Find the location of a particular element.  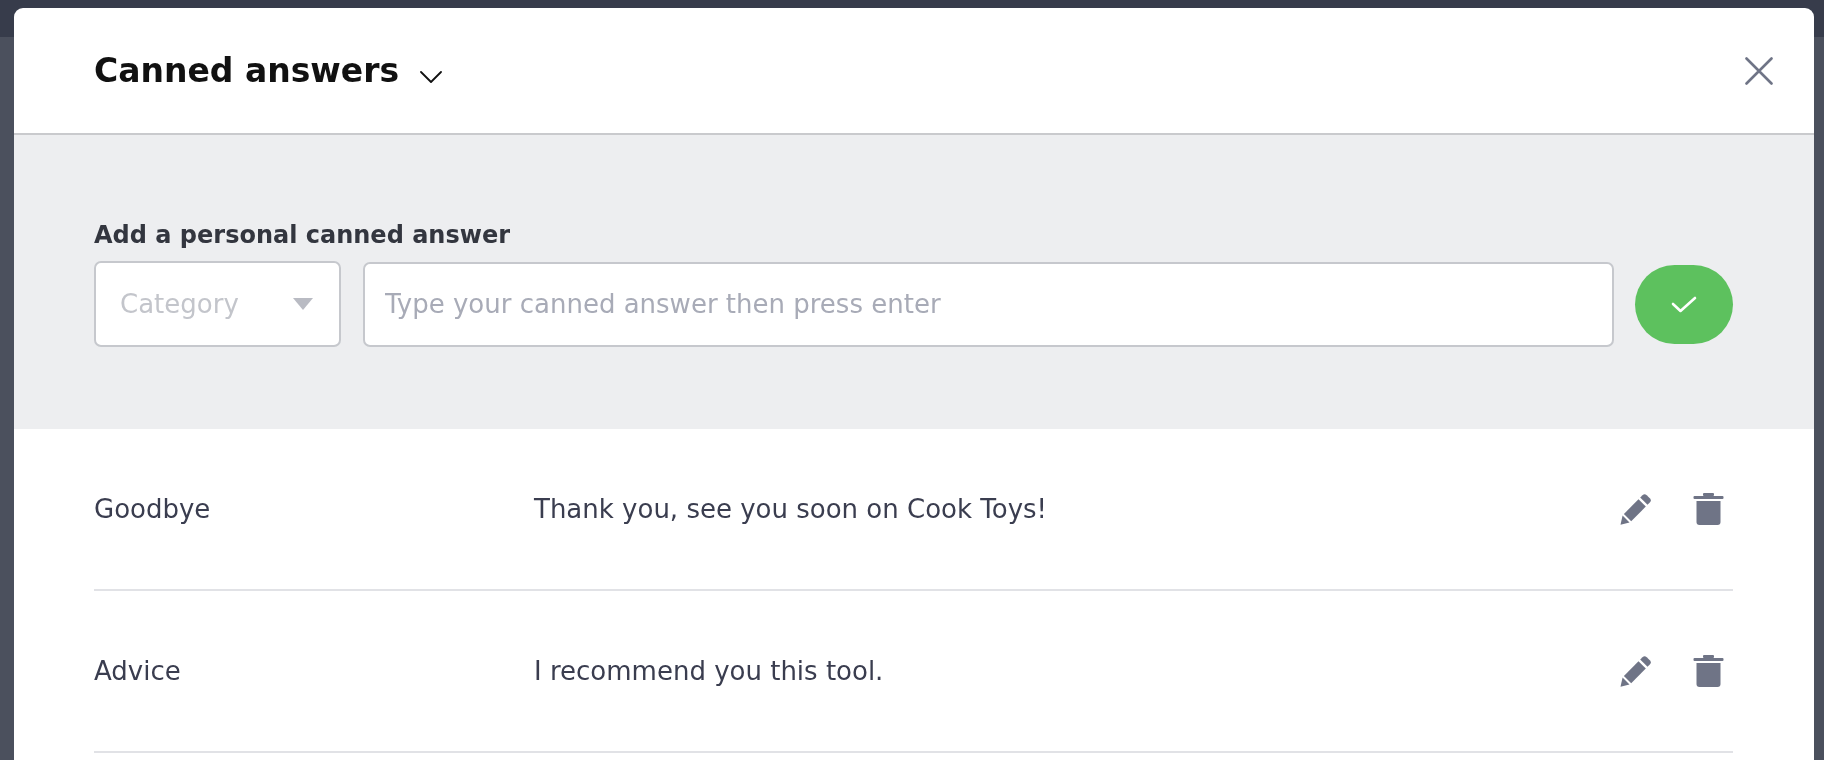

answer-input: Type your canned answer then press enter is located at coordinates (988, 304).